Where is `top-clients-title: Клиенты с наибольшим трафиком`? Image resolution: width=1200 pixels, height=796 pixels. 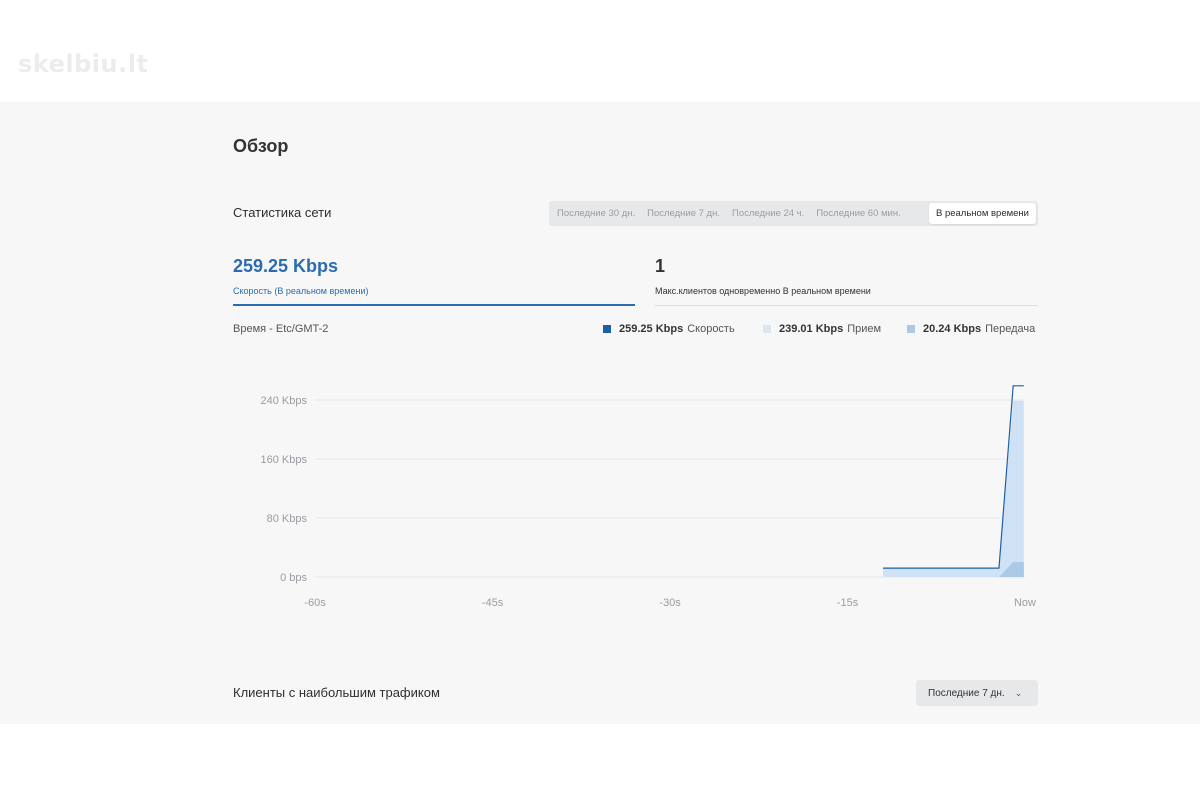
top-clients-title: Клиенты с наибольшим трафиком is located at coordinates (336, 692).